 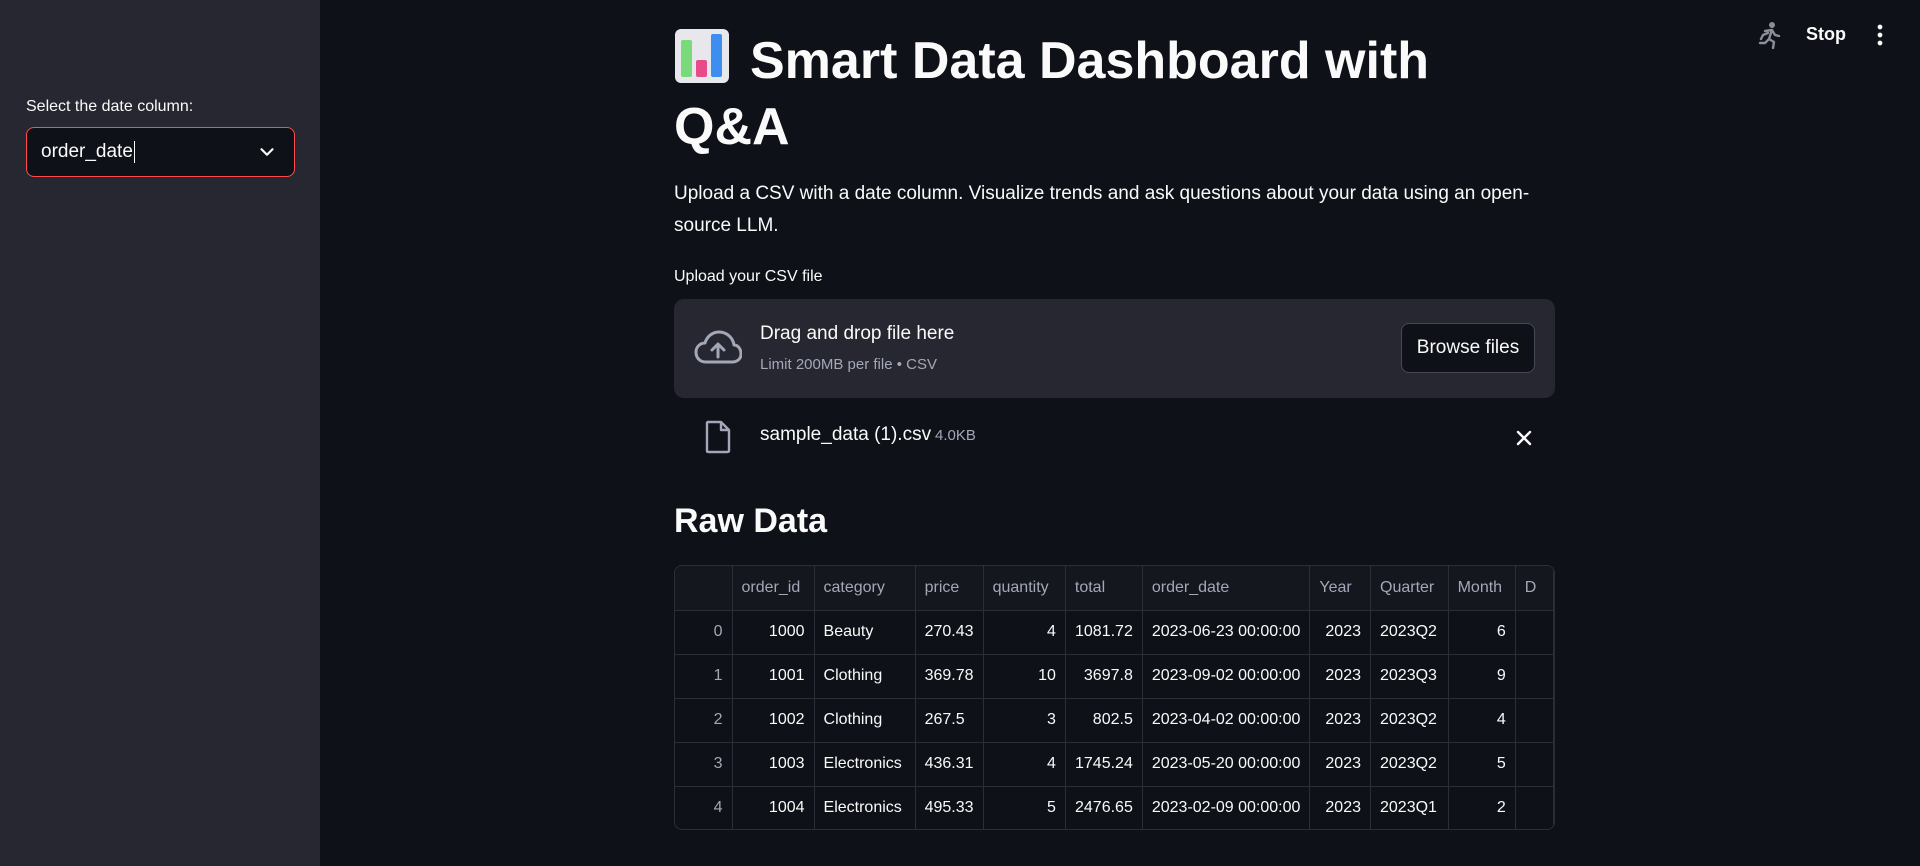 What do you see at coordinates (1534, 588) in the screenshot?
I see `column-header: D` at bounding box center [1534, 588].